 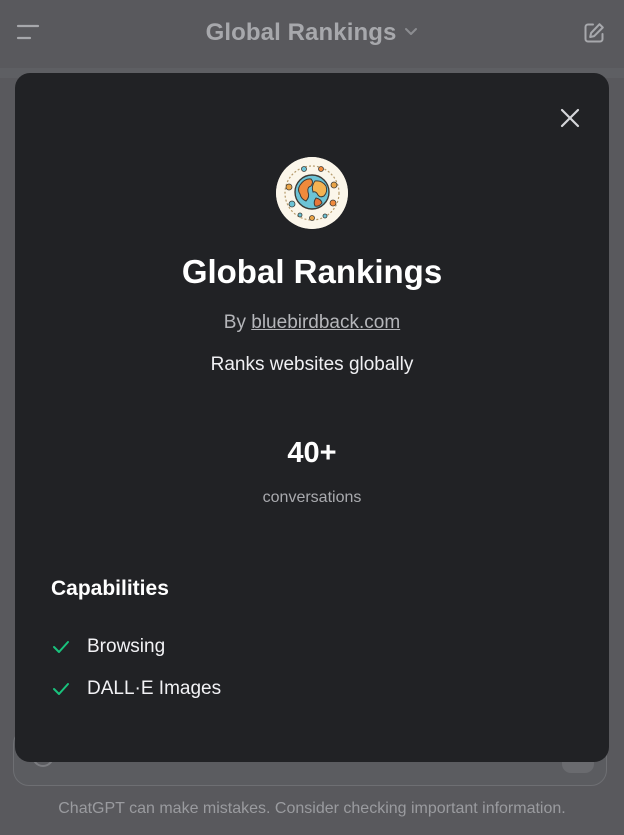 What do you see at coordinates (28, 32) in the screenshot?
I see `hamburger-icon` at bounding box center [28, 32].